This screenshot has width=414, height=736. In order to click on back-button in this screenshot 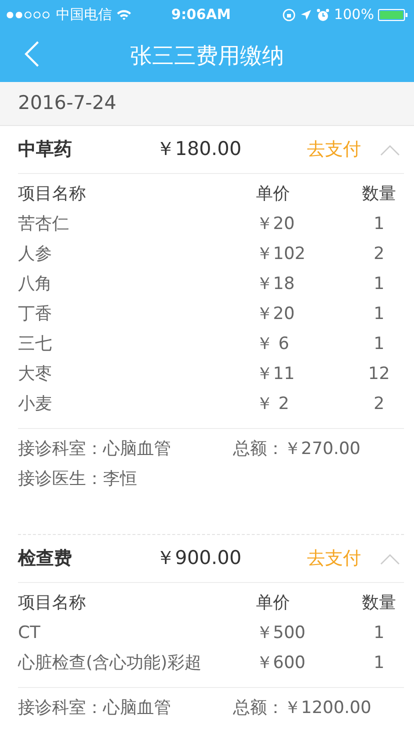, I will do `click(32, 54)`.